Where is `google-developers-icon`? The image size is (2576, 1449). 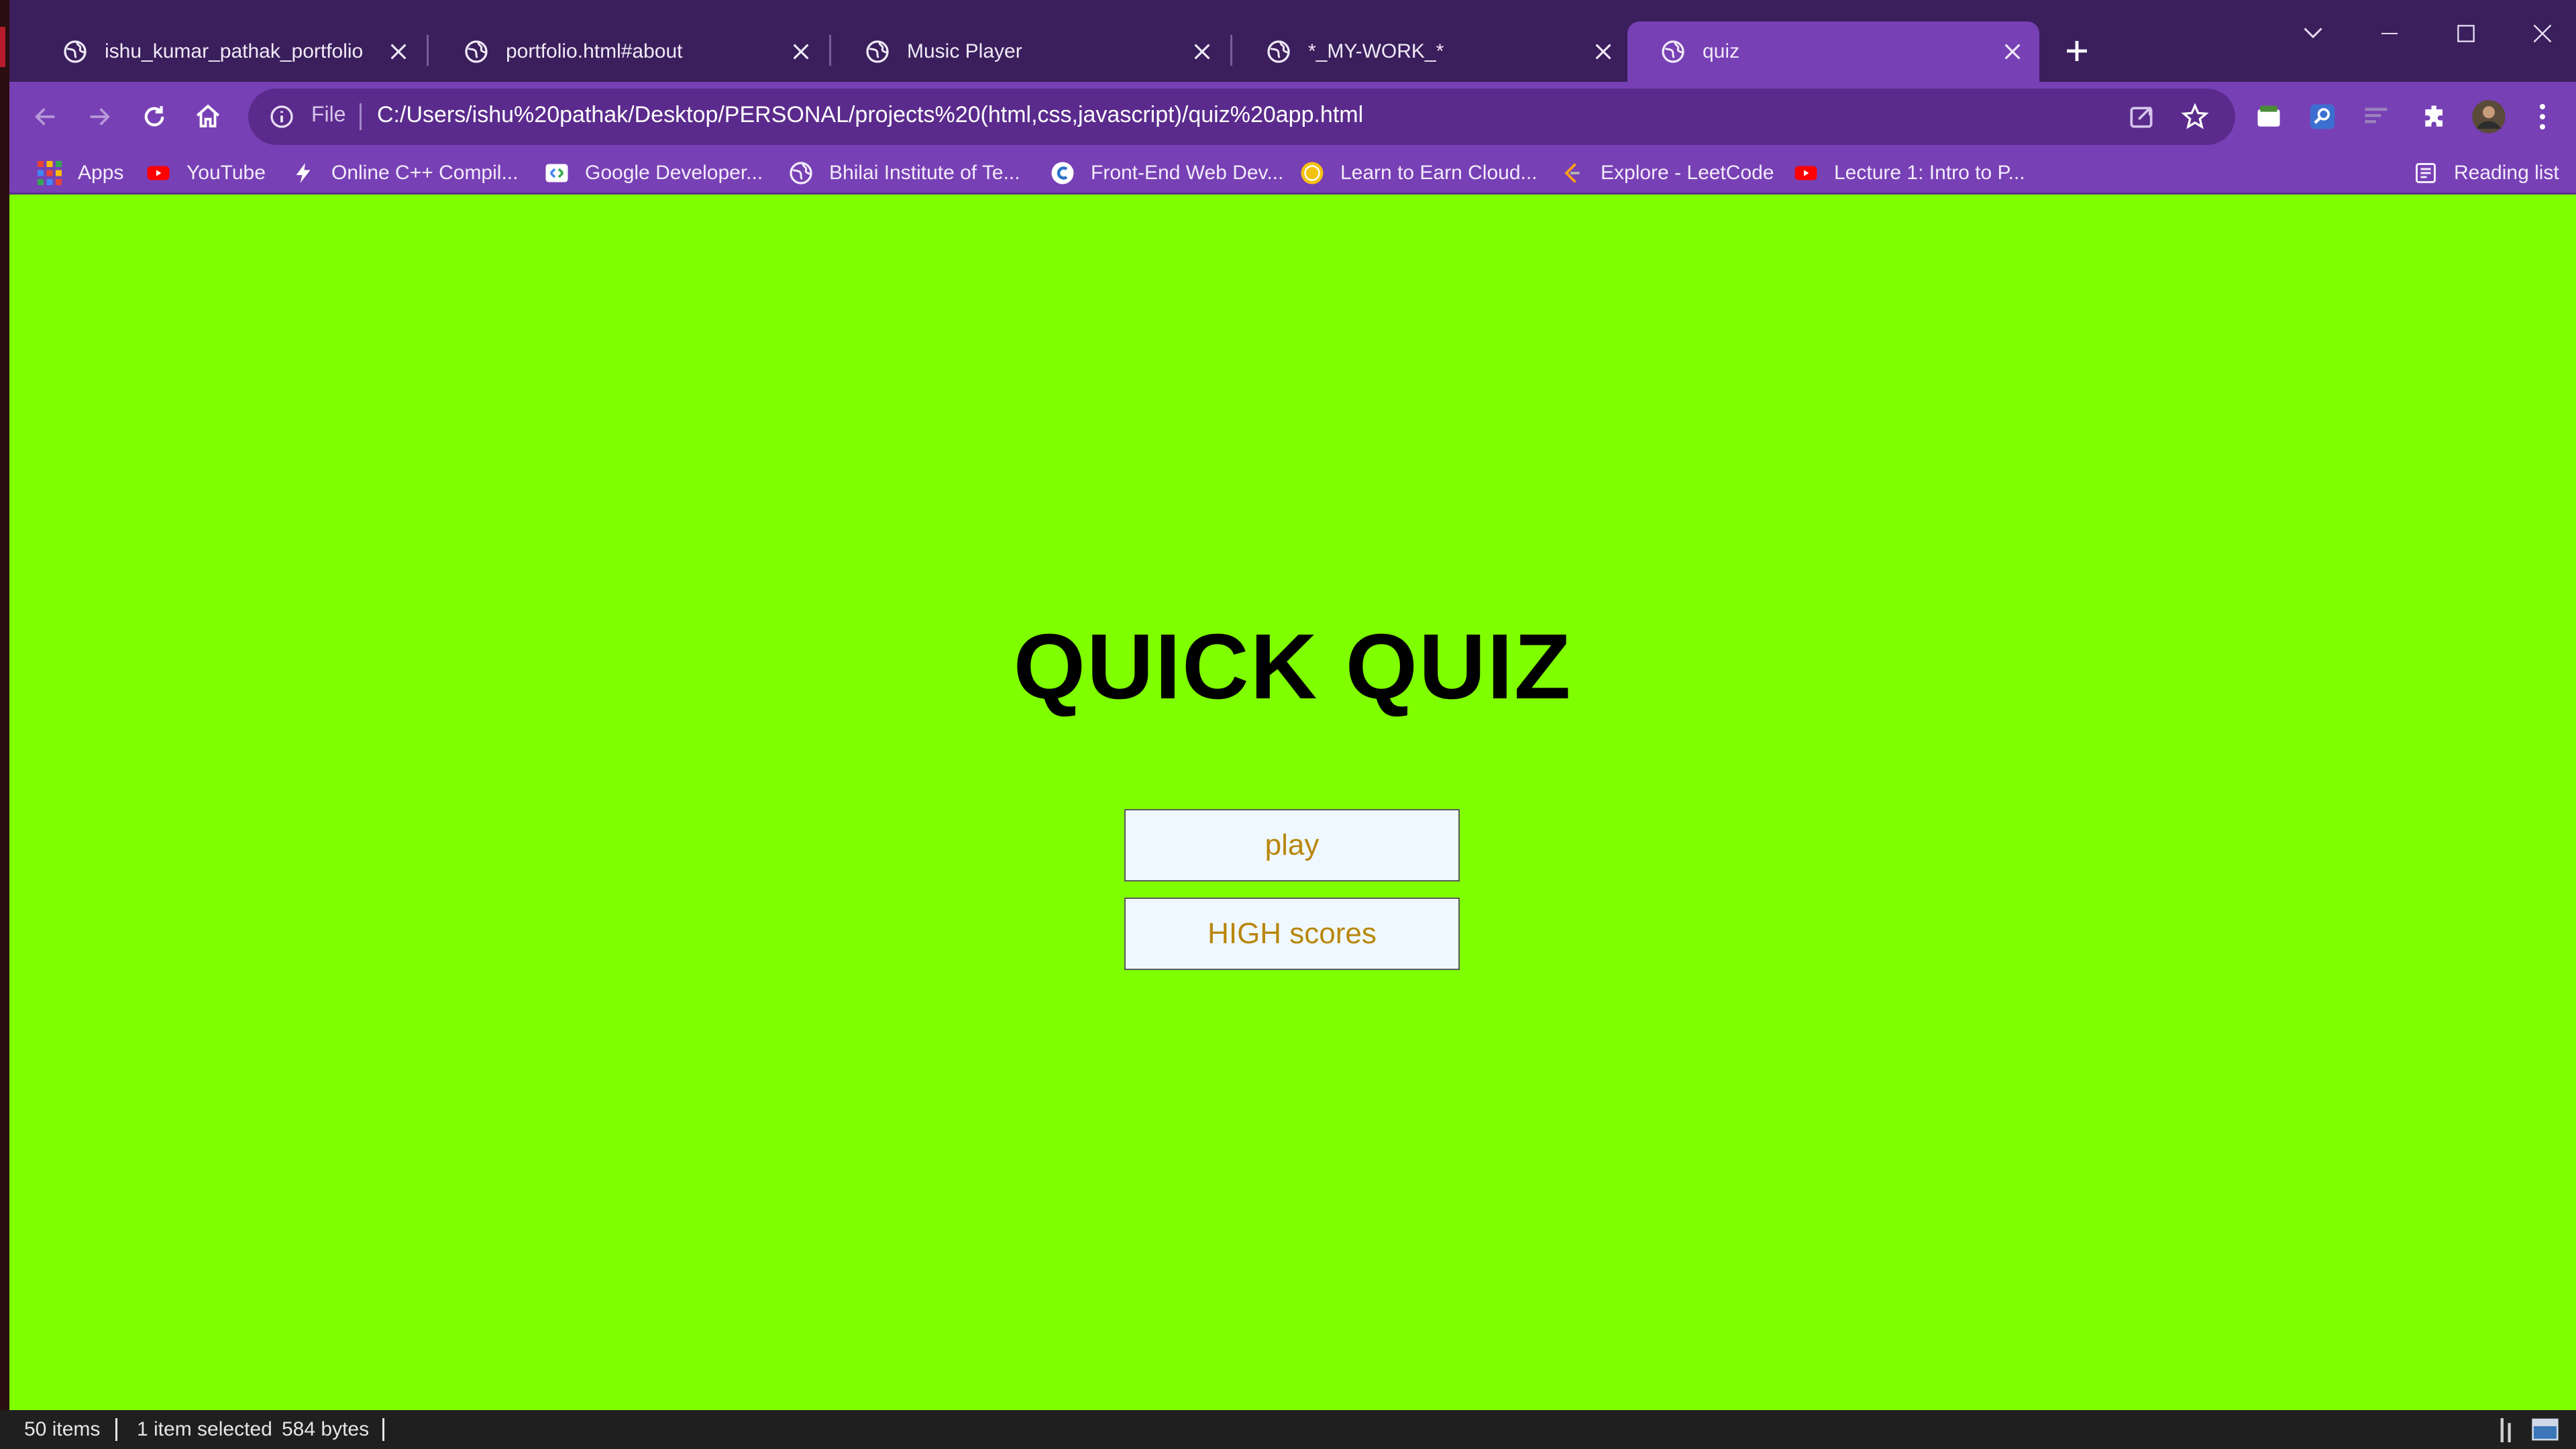 google-developers-icon is located at coordinates (556, 173).